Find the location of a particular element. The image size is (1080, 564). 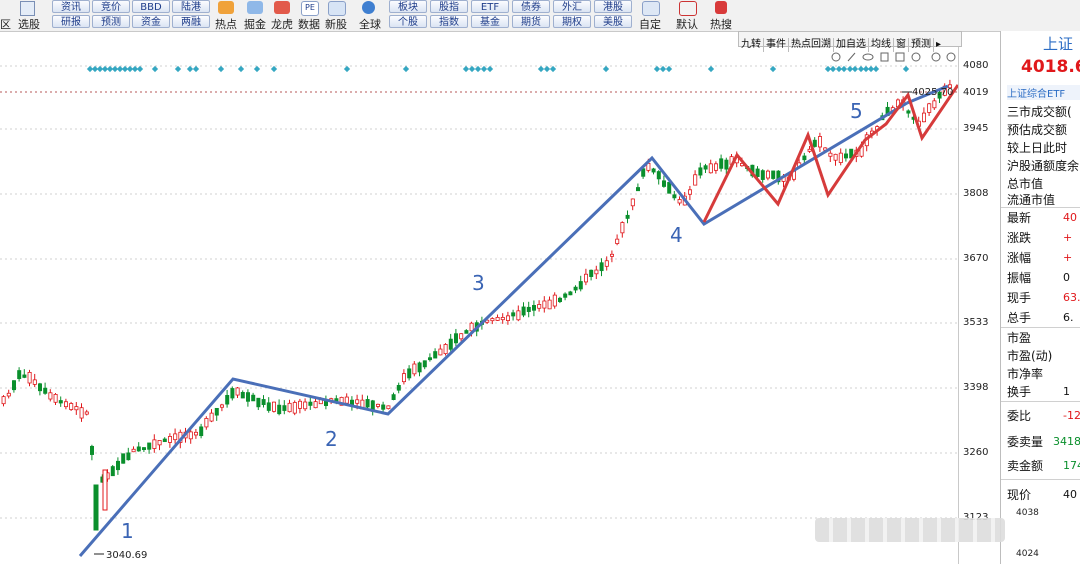

hk-stock-button: 港股 is located at coordinates (613, 6).